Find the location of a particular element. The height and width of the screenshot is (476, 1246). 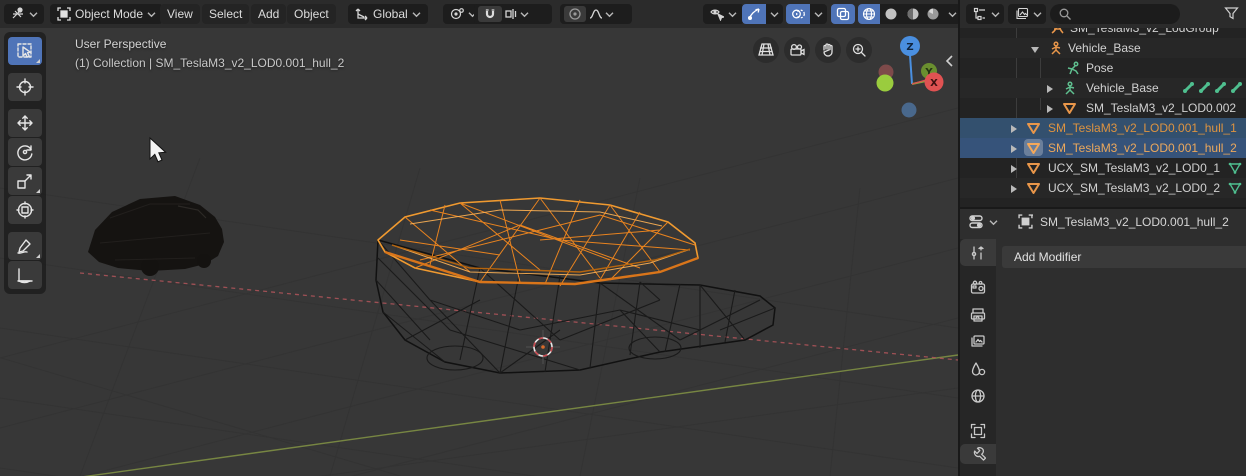

tool-select-box is located at coordinates (25, 51).